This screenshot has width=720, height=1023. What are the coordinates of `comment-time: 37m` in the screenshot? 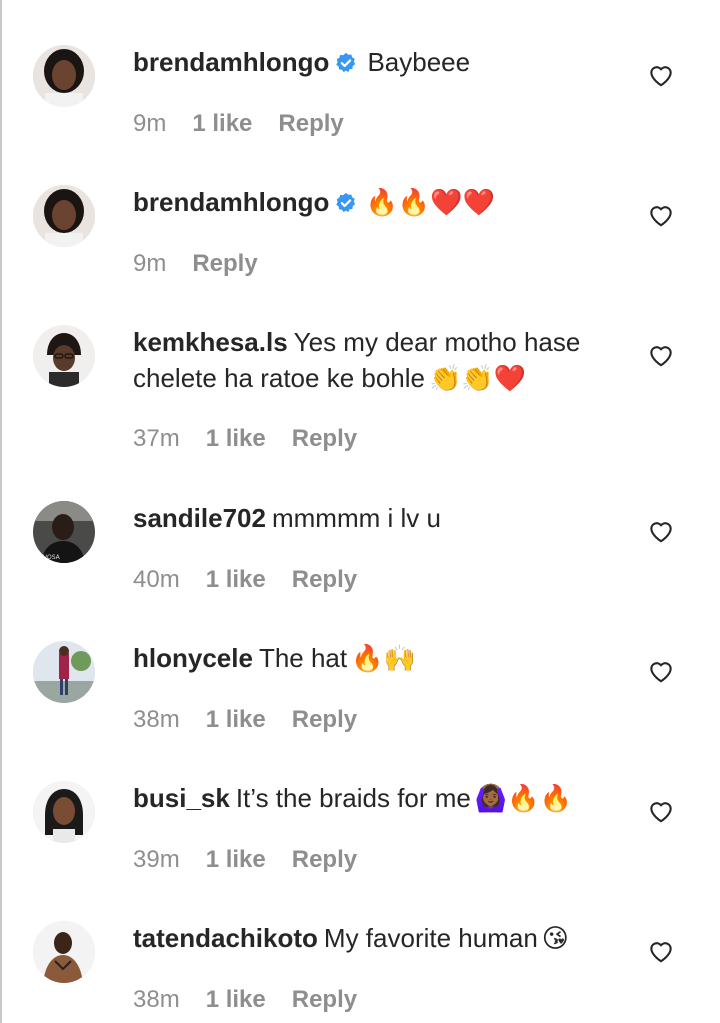 It's located at (156, 438).